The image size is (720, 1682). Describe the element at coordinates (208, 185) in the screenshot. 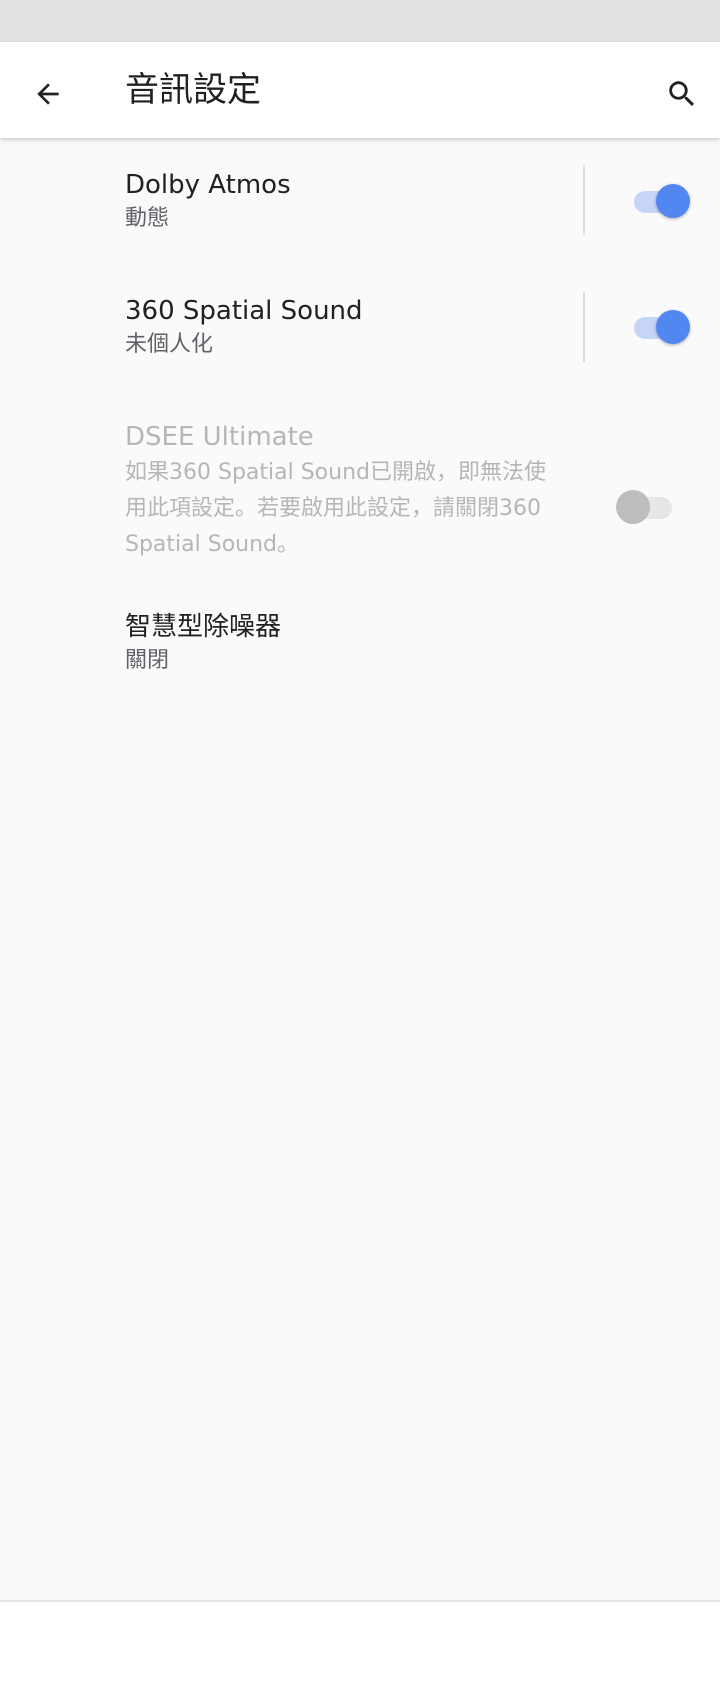

I see `setting-title: Dolby Atmos` at that location.